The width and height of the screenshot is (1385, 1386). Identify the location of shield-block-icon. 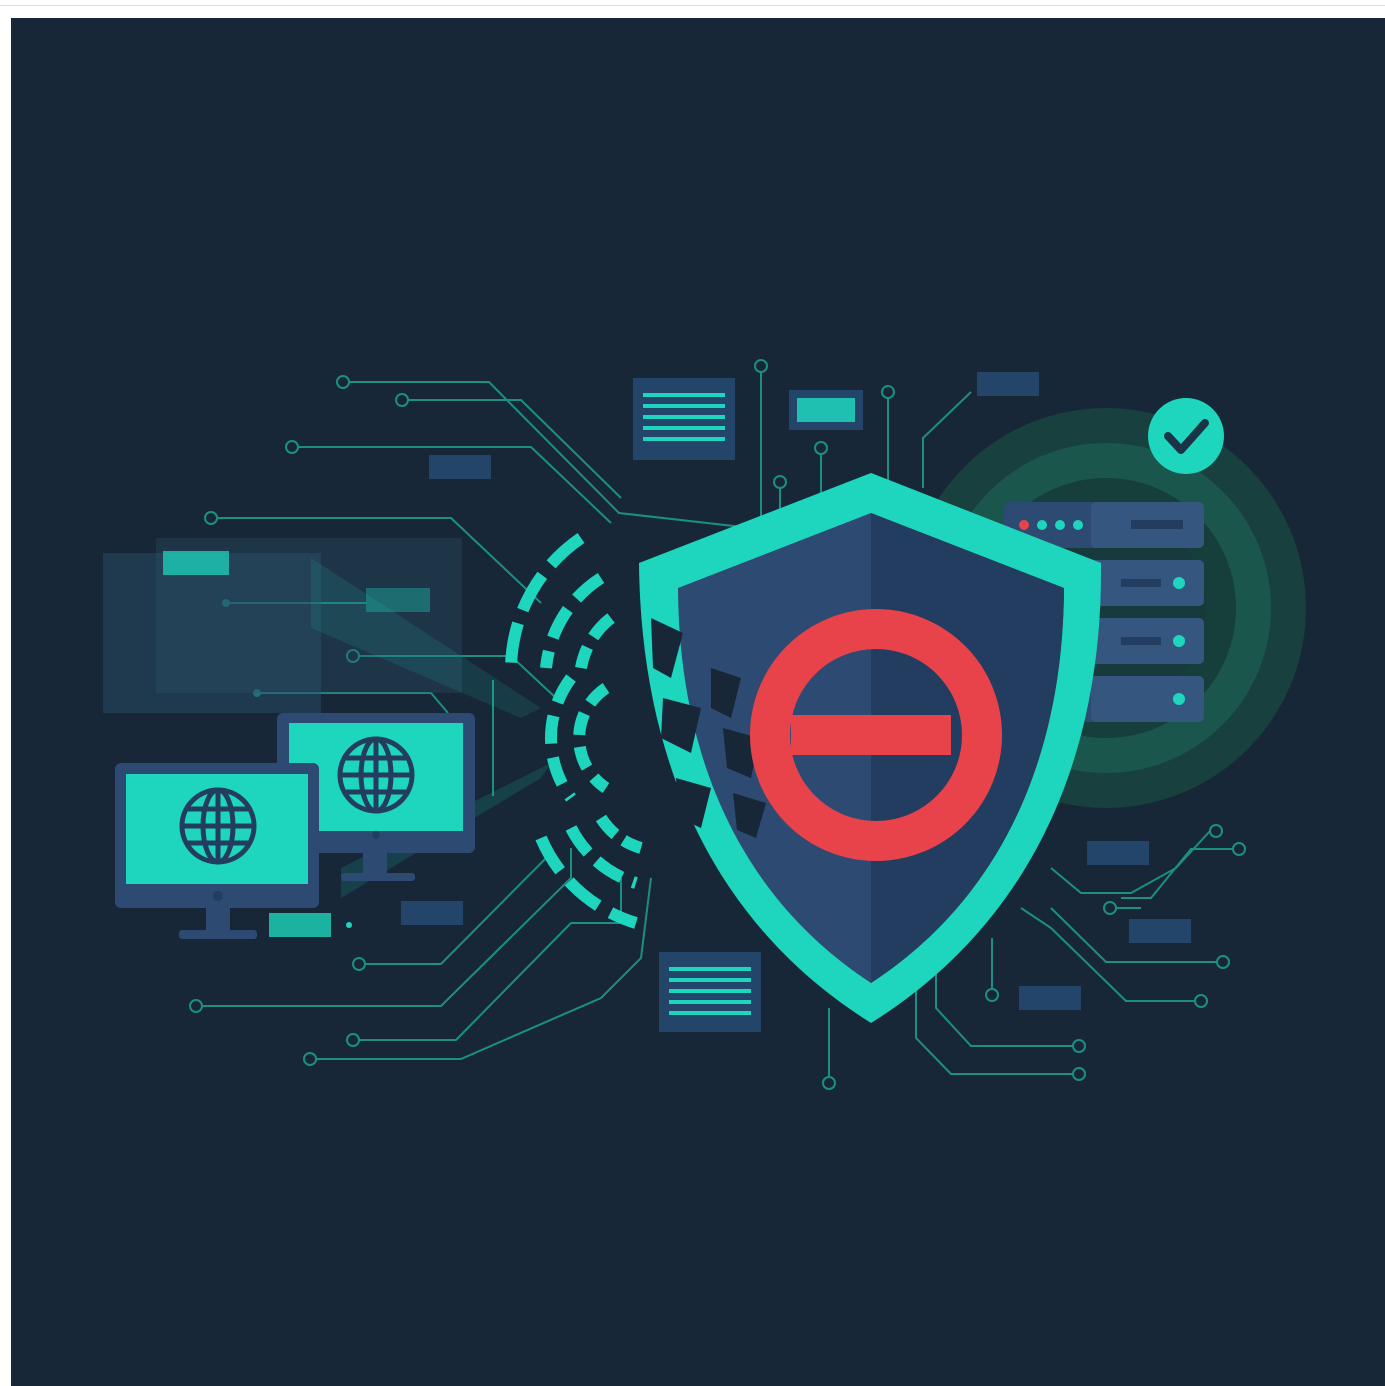
(870, 748).